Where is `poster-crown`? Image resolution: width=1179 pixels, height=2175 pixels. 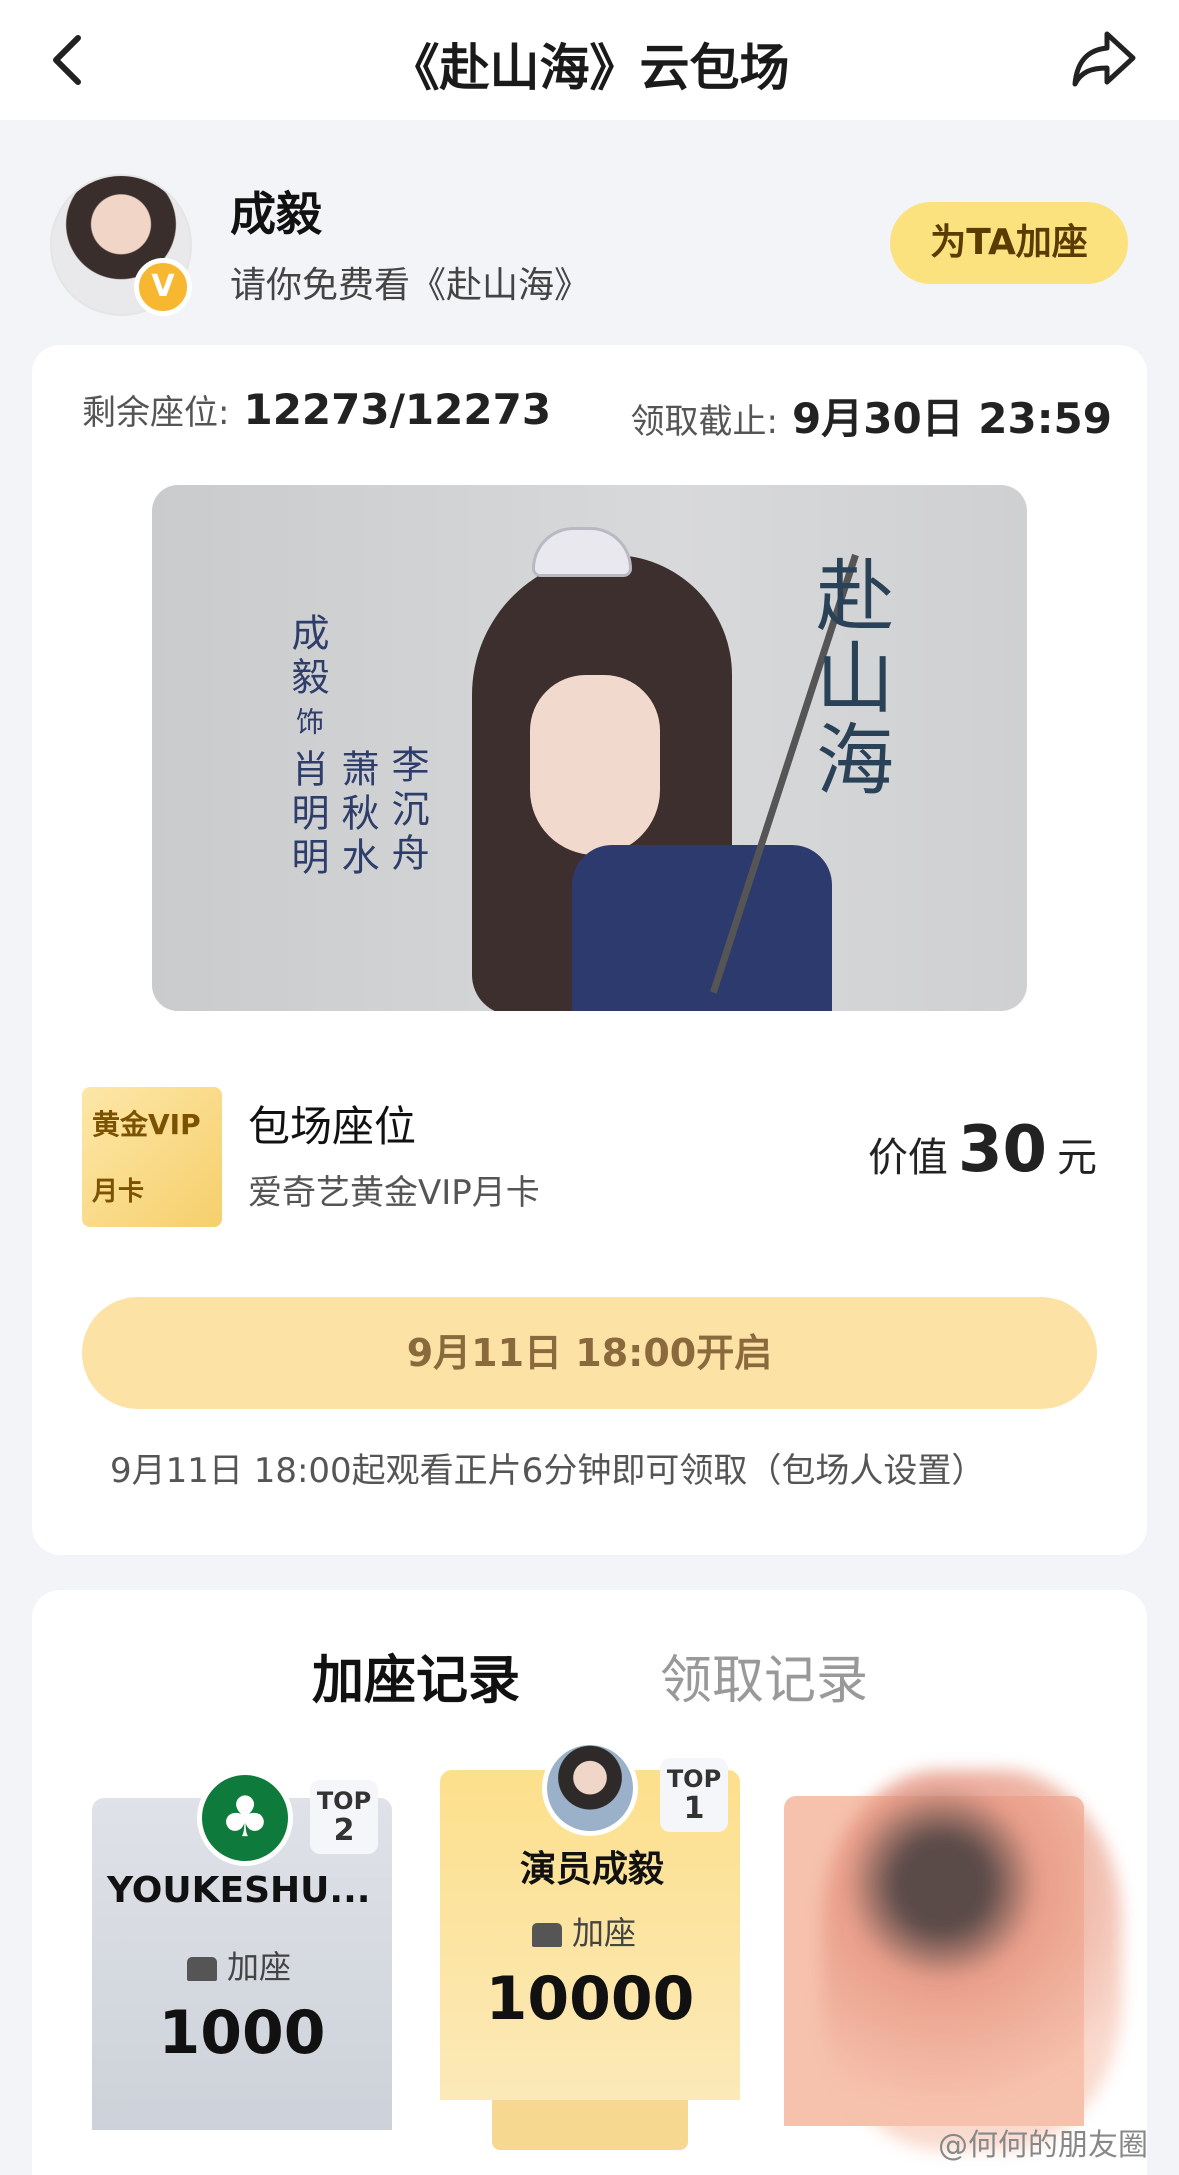 poster-crown is located at coordinates (582, 552).